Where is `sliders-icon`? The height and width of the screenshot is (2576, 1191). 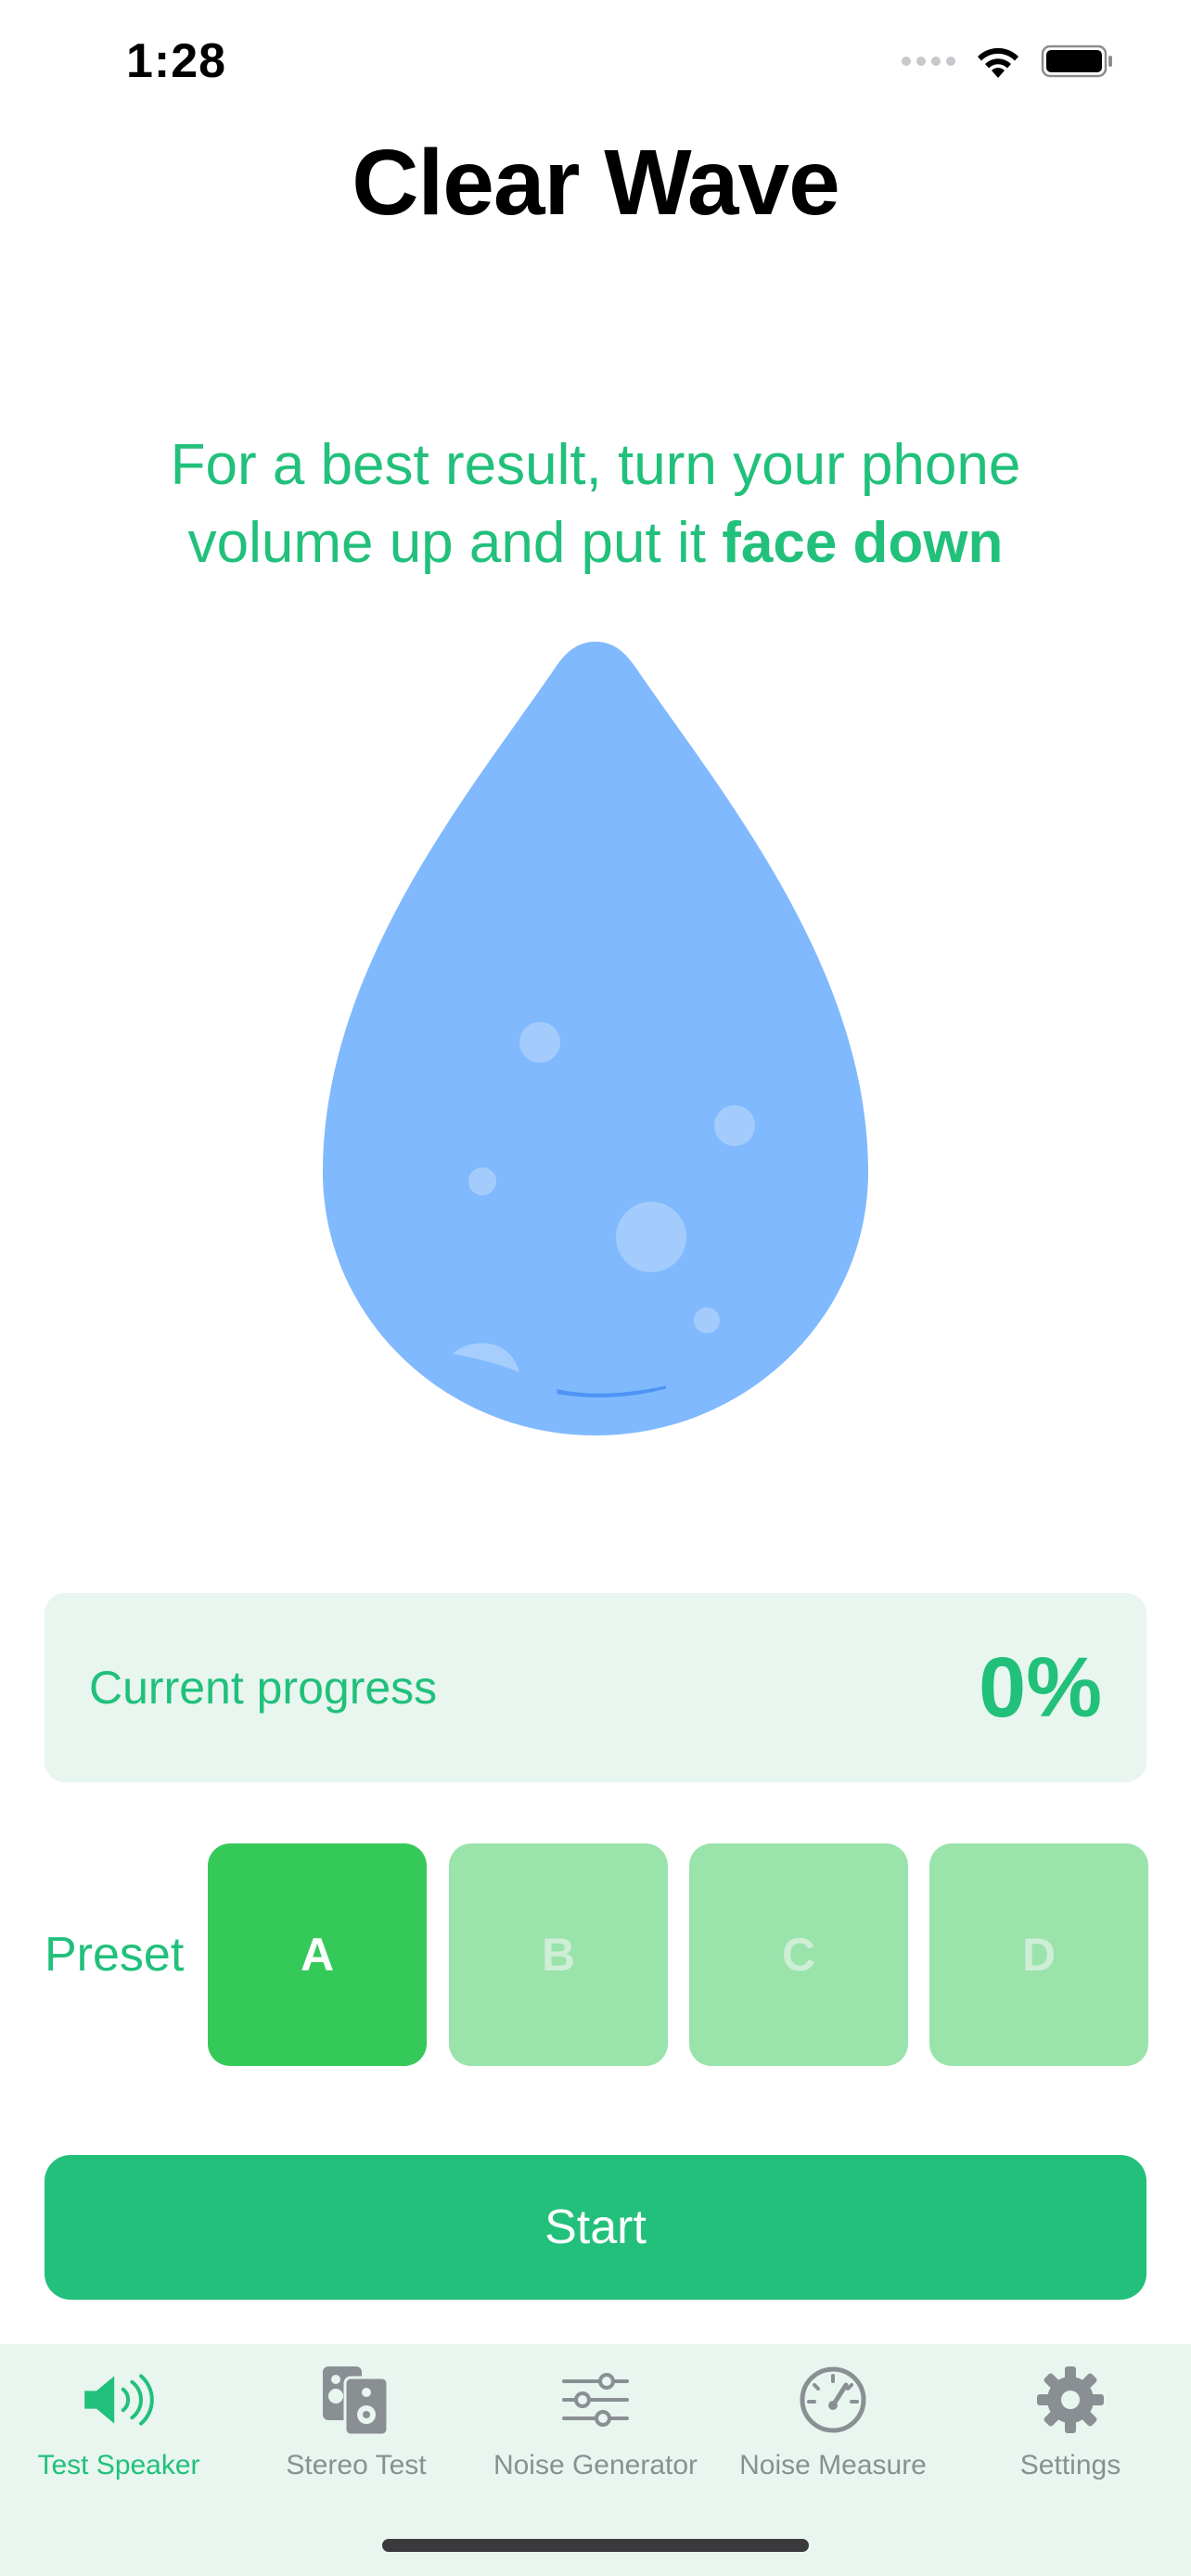
sliders-icon is located at coordinates (595, 2400).